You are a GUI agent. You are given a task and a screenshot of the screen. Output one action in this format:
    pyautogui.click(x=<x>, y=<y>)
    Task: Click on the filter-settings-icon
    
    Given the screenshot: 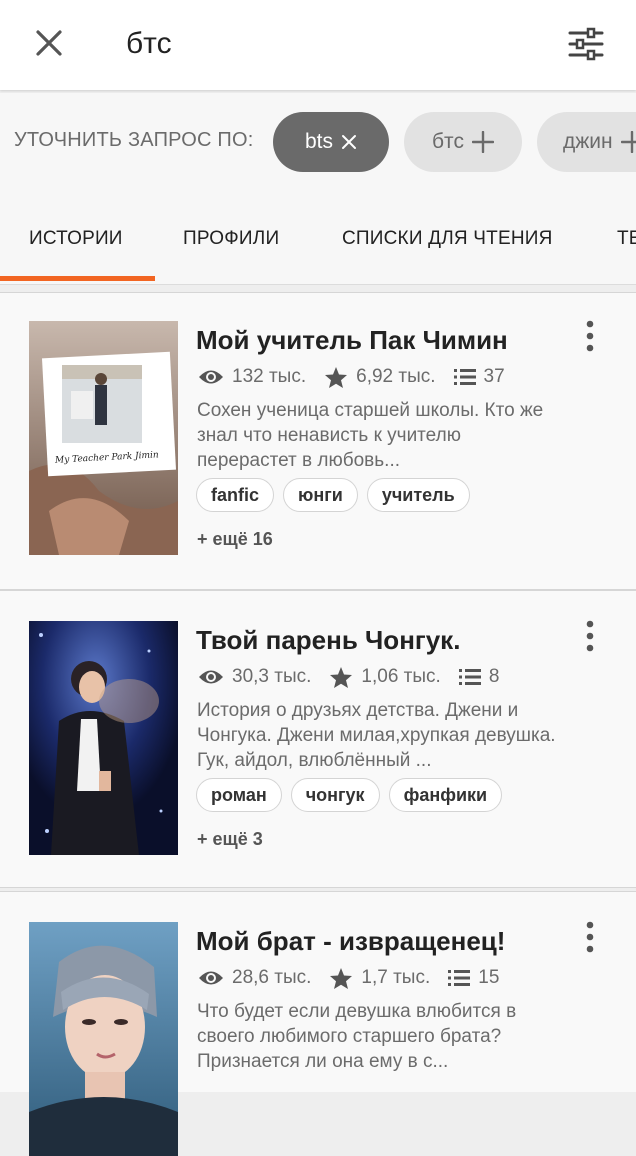 What is the action you would take?
    pyautogui.click(x=586, y=44)
    